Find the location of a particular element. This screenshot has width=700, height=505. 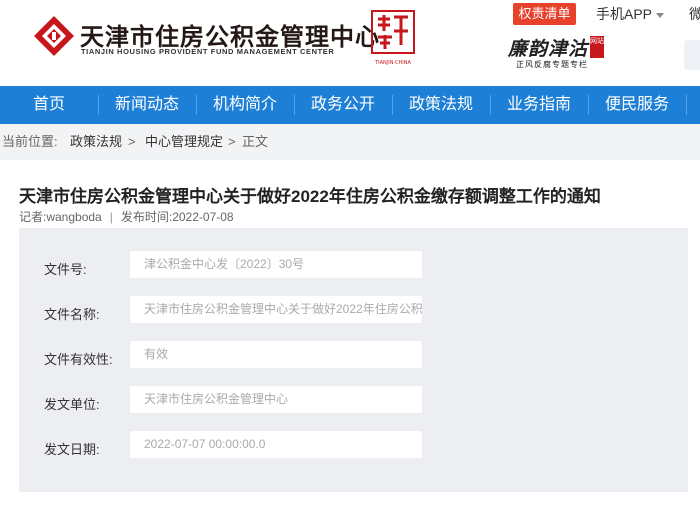

mobile-app-menu: 手机APP is located at coordinates (630, 14).